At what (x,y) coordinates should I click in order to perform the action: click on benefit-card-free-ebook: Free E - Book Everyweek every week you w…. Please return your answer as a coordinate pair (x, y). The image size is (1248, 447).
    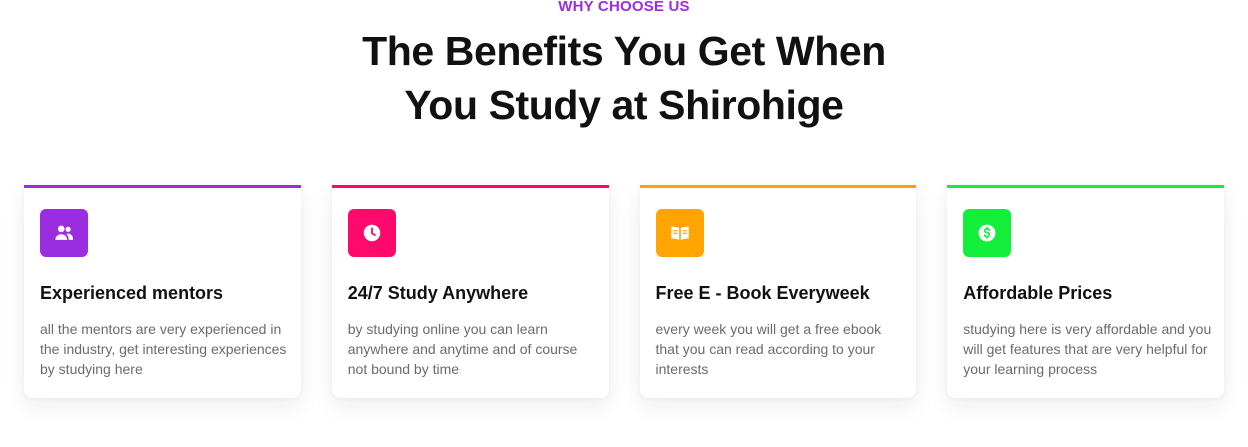
    Looking at the image, I should click on (778, 291).